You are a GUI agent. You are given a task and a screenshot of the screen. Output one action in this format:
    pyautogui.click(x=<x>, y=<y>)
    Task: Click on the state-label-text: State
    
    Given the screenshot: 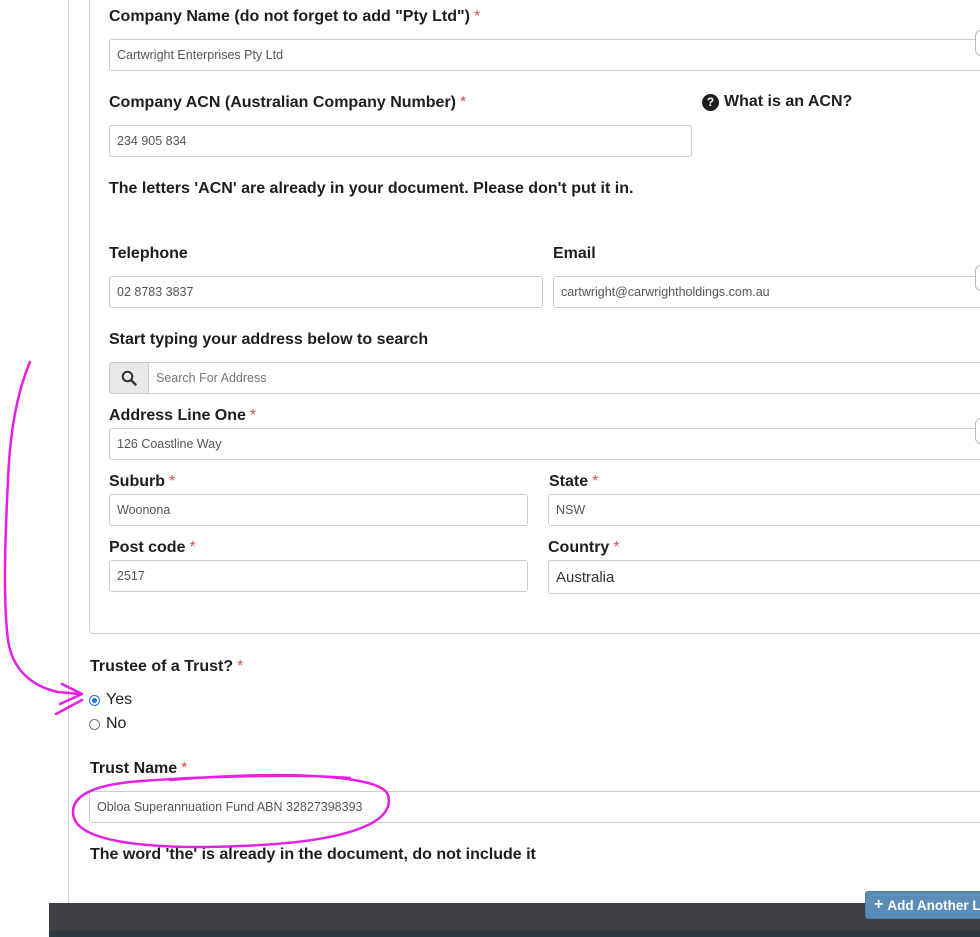 What is the action you would take?
    pyautogui.click(x=569, y=481)
    